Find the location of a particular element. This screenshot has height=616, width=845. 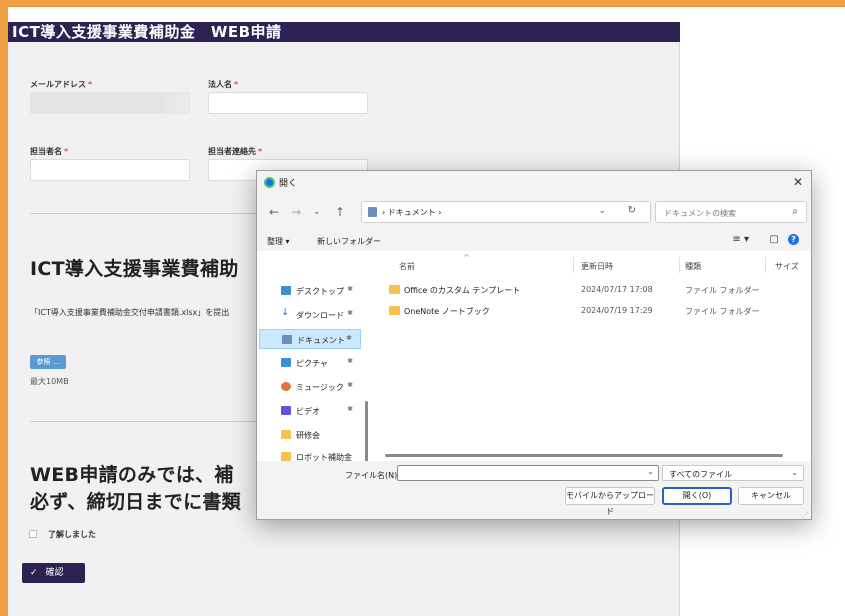

pictures-icon is located at coordinates (286, 362).